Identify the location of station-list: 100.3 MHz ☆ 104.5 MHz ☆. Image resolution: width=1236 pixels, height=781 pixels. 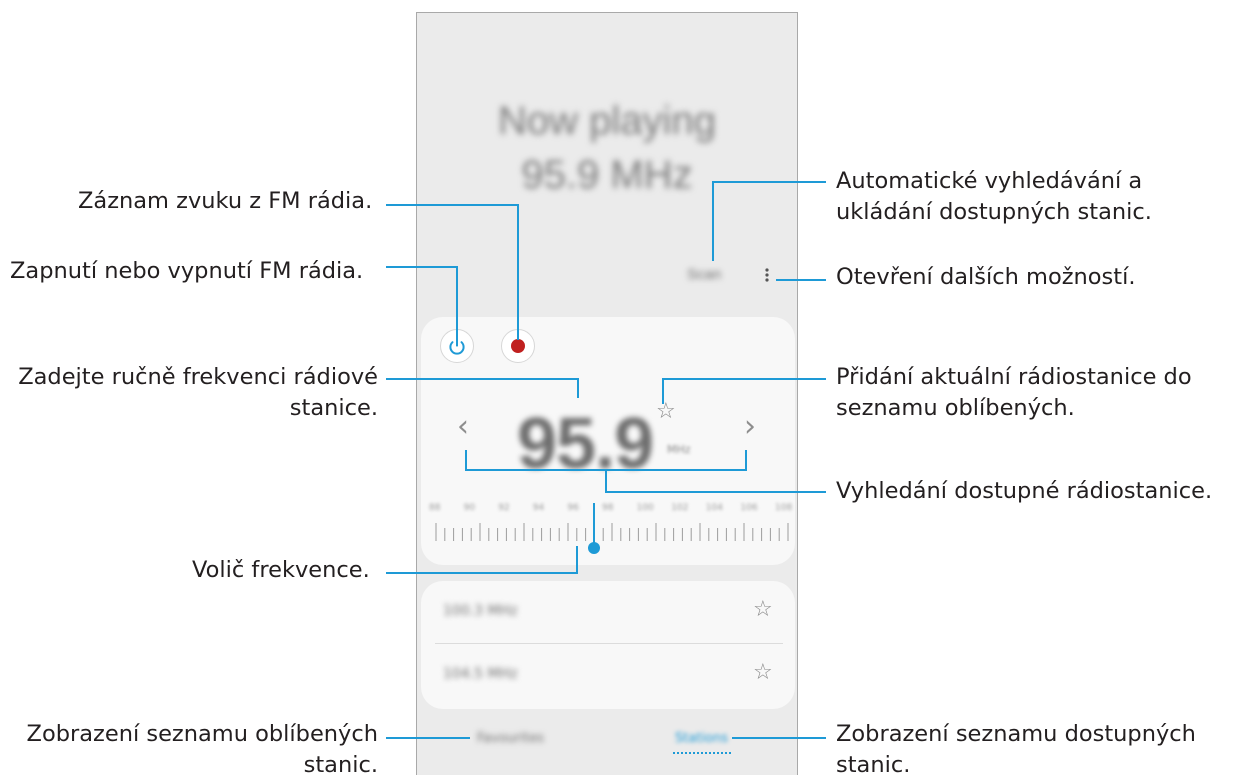
(608, 645).